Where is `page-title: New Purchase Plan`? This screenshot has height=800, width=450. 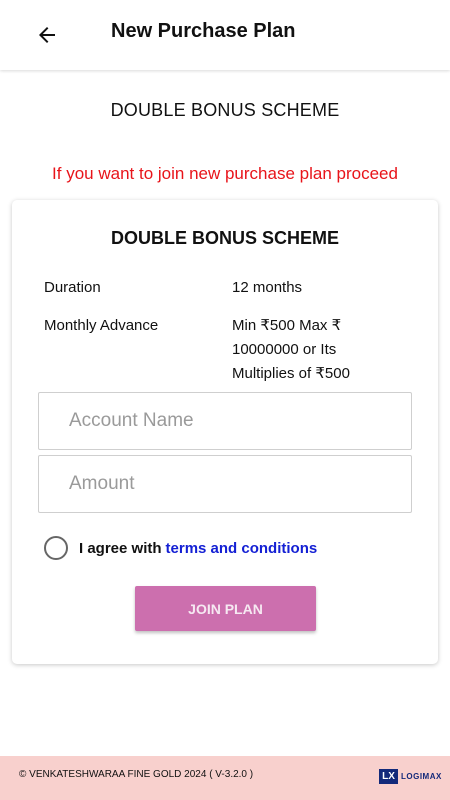 page-title: New Purchase Plan is located at coordinates (203, 31).